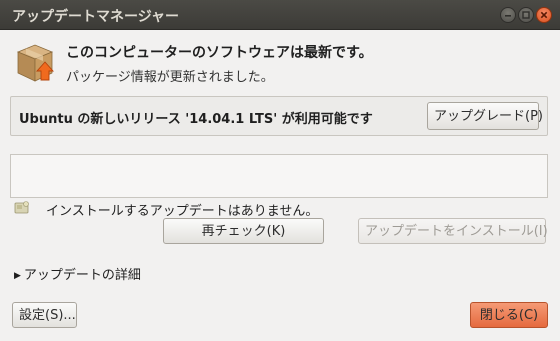 The width and height of the screenshot is (560, 341). I want to click on page-title: このコンピューターのソフトウェアは最新です。, so click(219, 53).